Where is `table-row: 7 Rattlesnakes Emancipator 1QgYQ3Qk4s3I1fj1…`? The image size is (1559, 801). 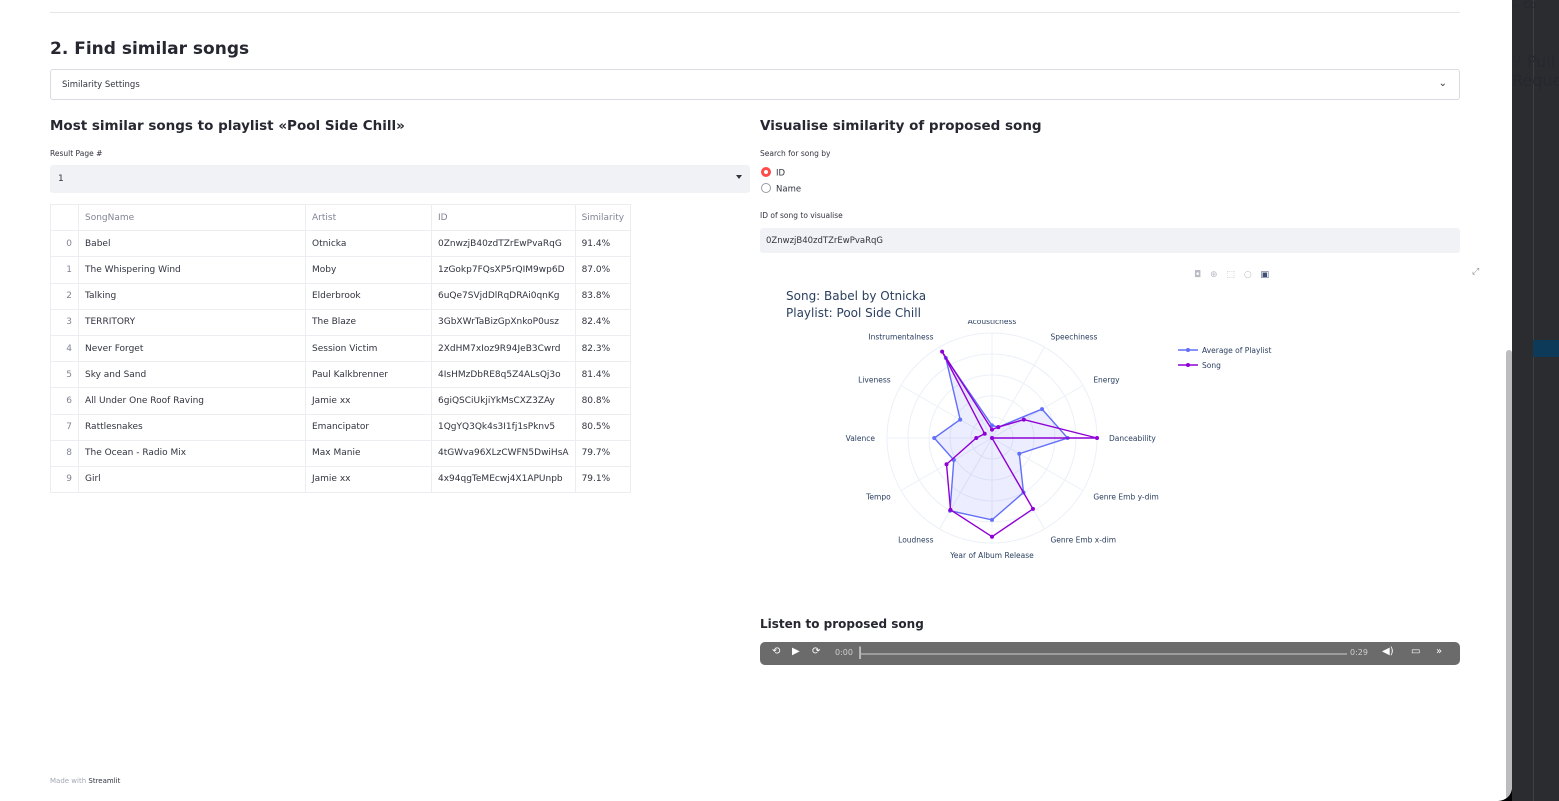
table-row: 7 Rattlesnakes Emancipator 1QgYQ3Qk4s3I1fj1… is located at coordinates (341, 427).